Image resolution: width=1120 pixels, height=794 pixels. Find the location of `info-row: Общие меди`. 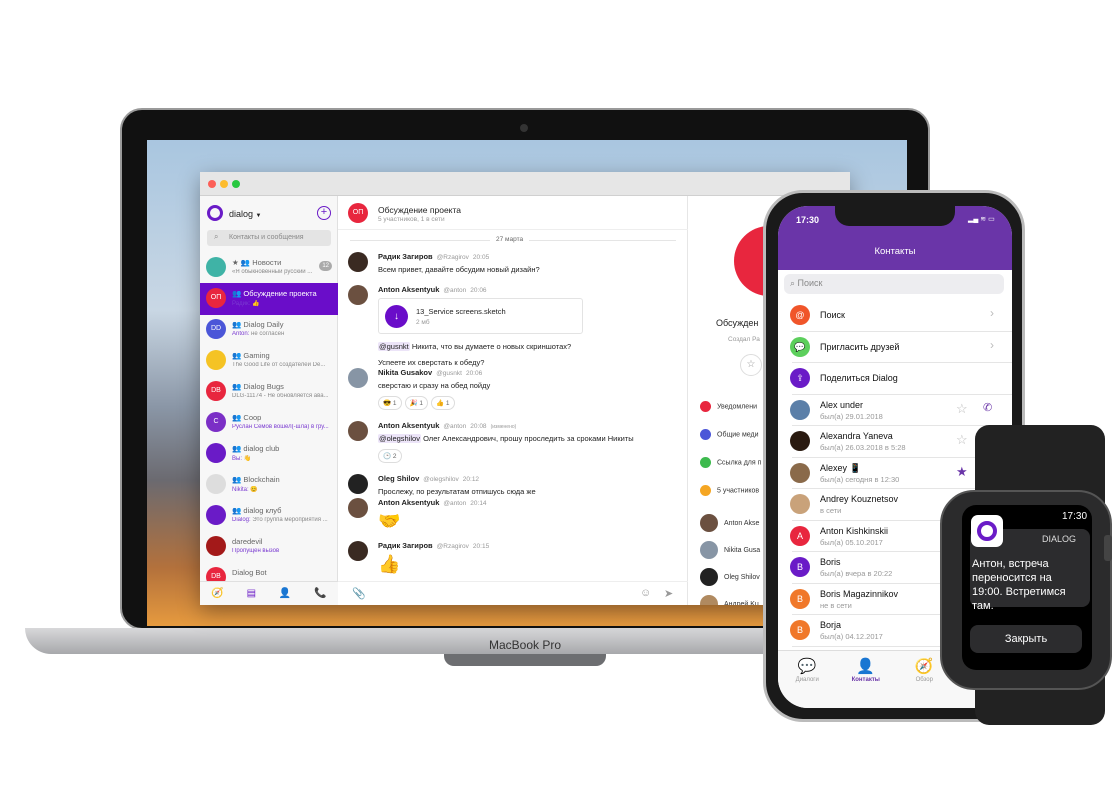

info-row: Общие меди is located at coordinates (729, 434).